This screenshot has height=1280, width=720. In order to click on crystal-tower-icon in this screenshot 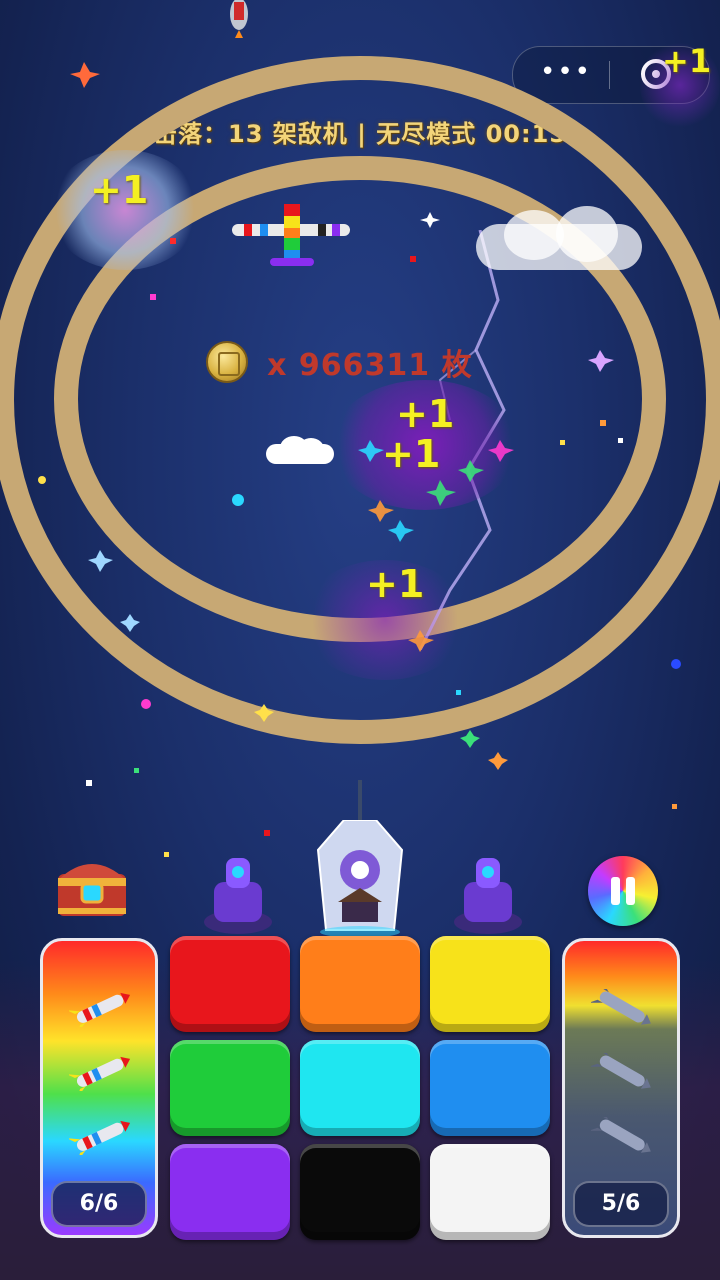, I will do `click(360, 879)`.